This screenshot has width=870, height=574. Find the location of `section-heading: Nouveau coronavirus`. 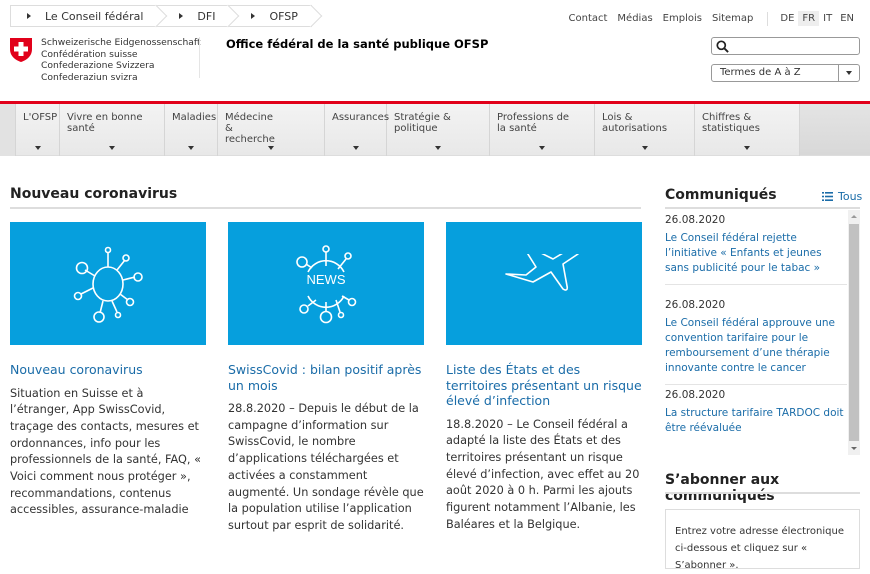

section-heading: Nouveau coronavirus is located at coordinates (94, 194).